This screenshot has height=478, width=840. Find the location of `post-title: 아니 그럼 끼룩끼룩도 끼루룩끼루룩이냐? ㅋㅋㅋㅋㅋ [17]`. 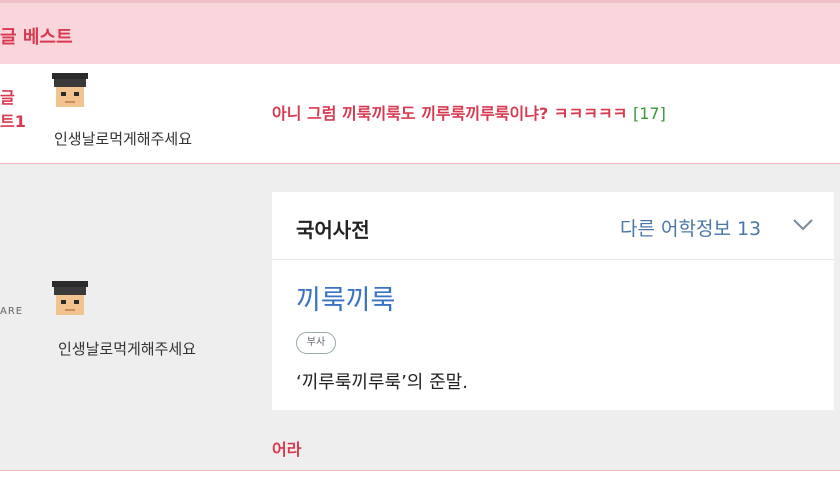

post-title: 아니 그럼 끼룩끼룩도 끼루룩끼루룩이냐? ㅋㅋㅋㅋㅋ [17] is located at coordinates (469, 112).